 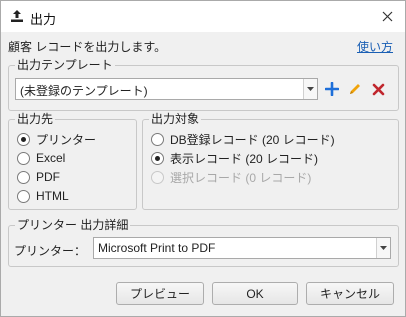 What do you see at coordinates (157, 248) in the screenshot?
I see `printer-select-value: Microsoft Print to PDF` at bounding box center [157, 248].